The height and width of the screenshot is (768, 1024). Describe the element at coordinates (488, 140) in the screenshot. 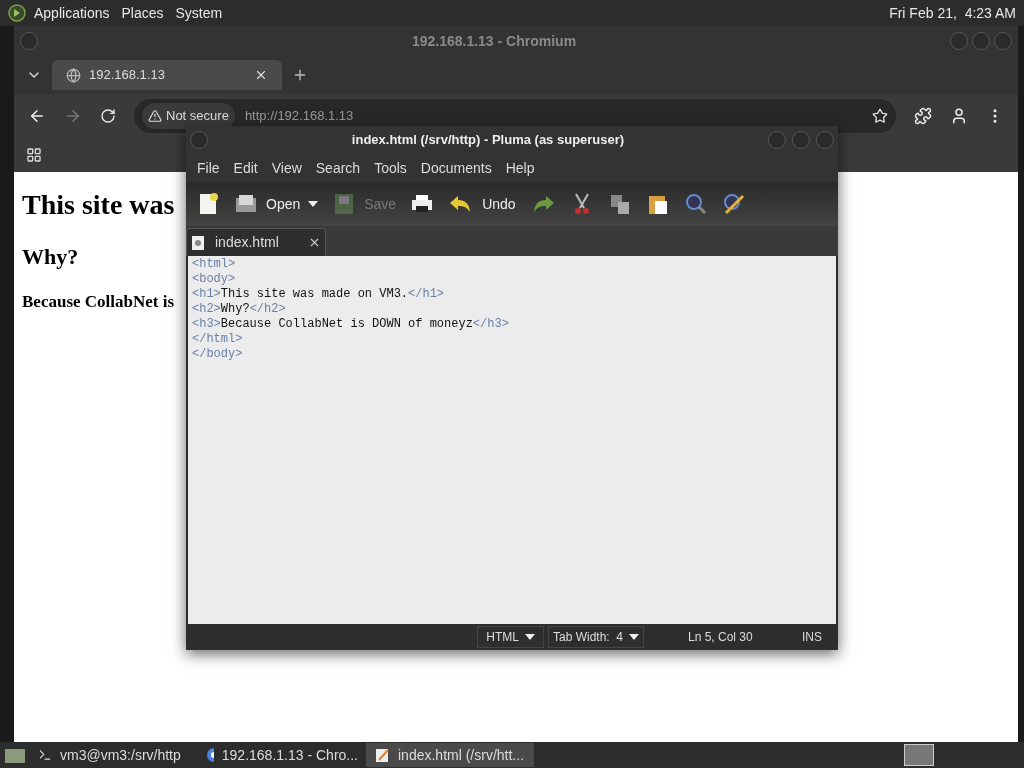

I see `window-title: index.html (/srv/http) - Pluma (as superuser)` at that location.